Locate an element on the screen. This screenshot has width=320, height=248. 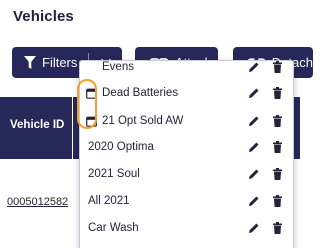
dropdown-item-label: 21 Opt Sold AW is located at coordinates (143, 121).